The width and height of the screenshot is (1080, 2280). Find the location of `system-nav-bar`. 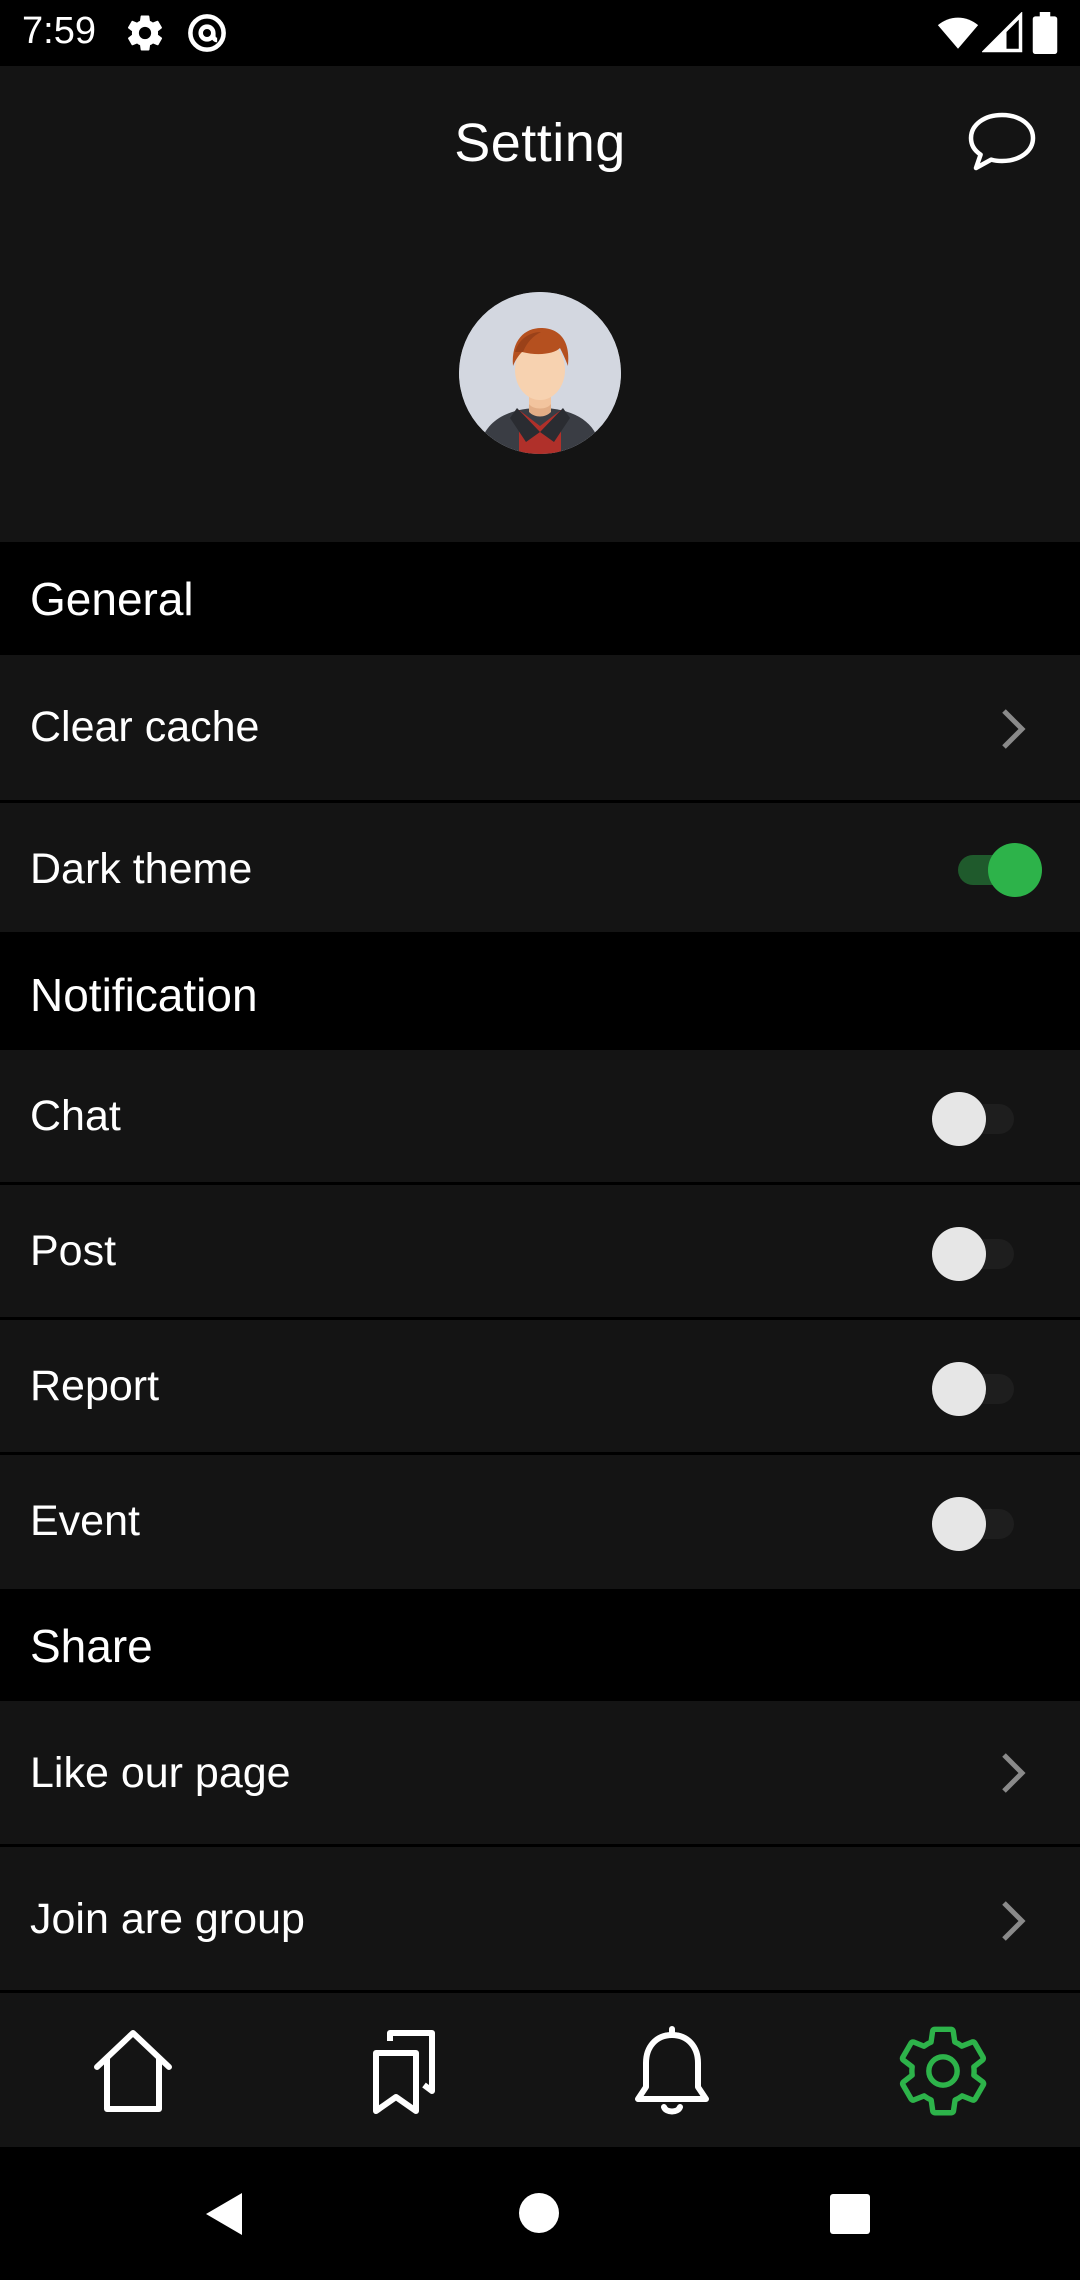

system-nav-bar is located at coordinates (540, 2213).